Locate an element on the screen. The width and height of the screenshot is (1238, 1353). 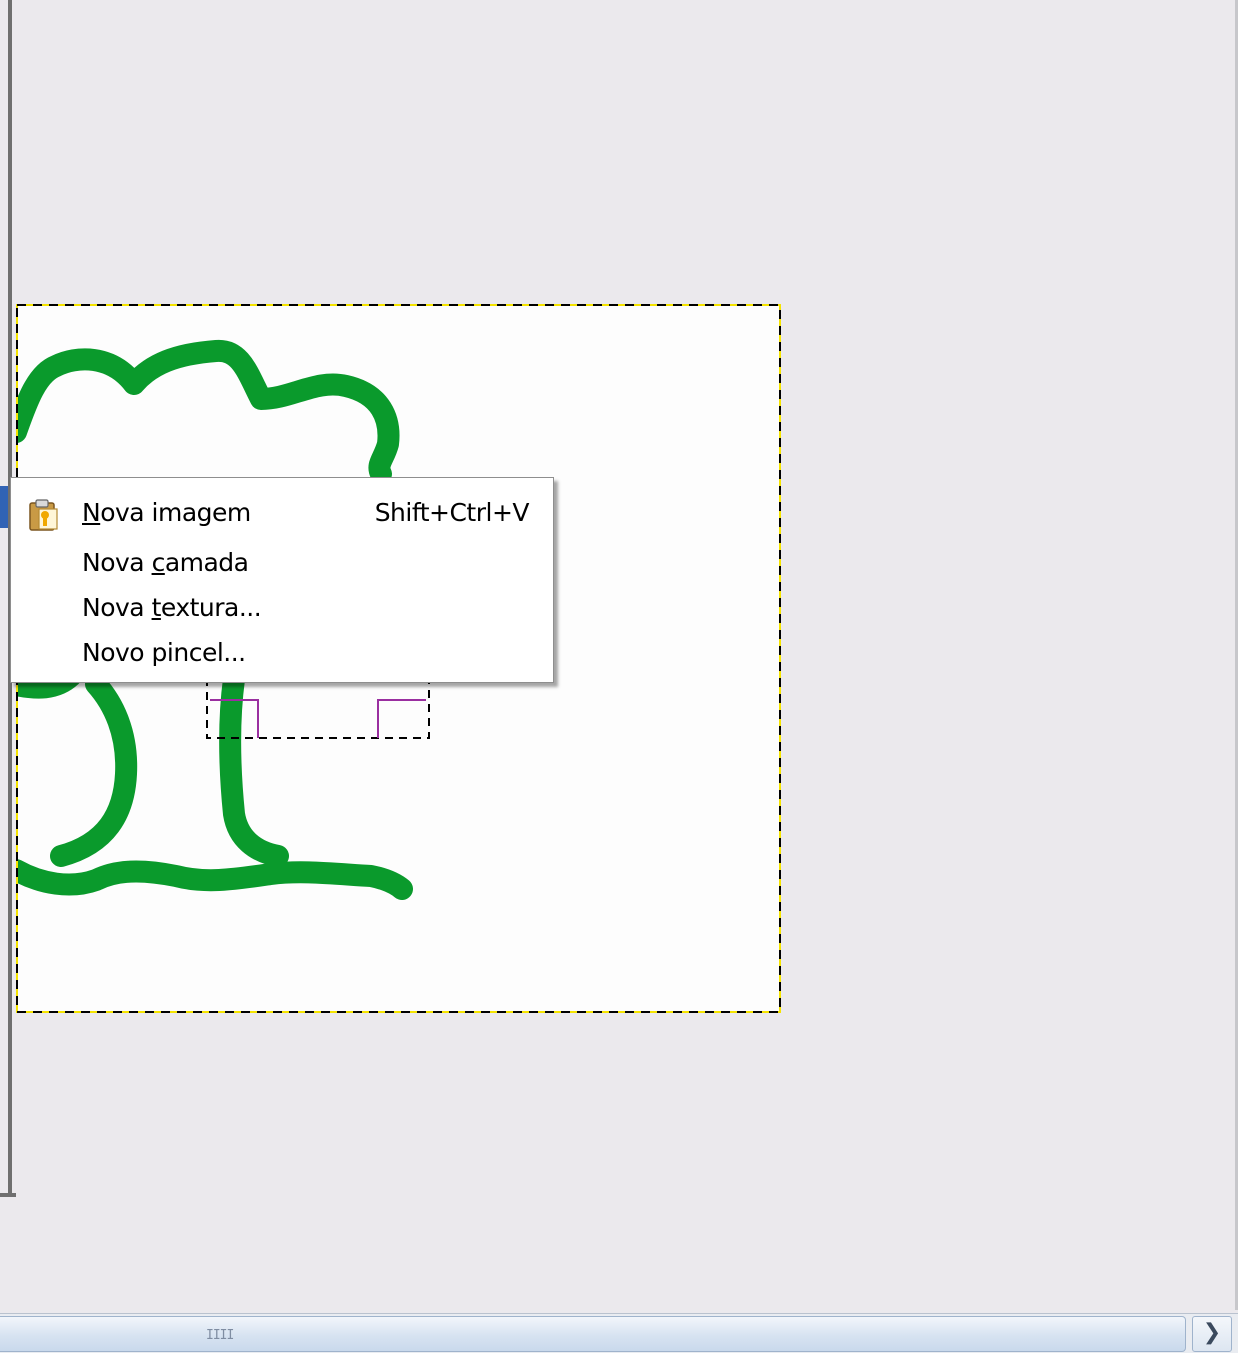
menu-item-shortcut: Shift+Ctrl+V is located at coordinates (452, 512).